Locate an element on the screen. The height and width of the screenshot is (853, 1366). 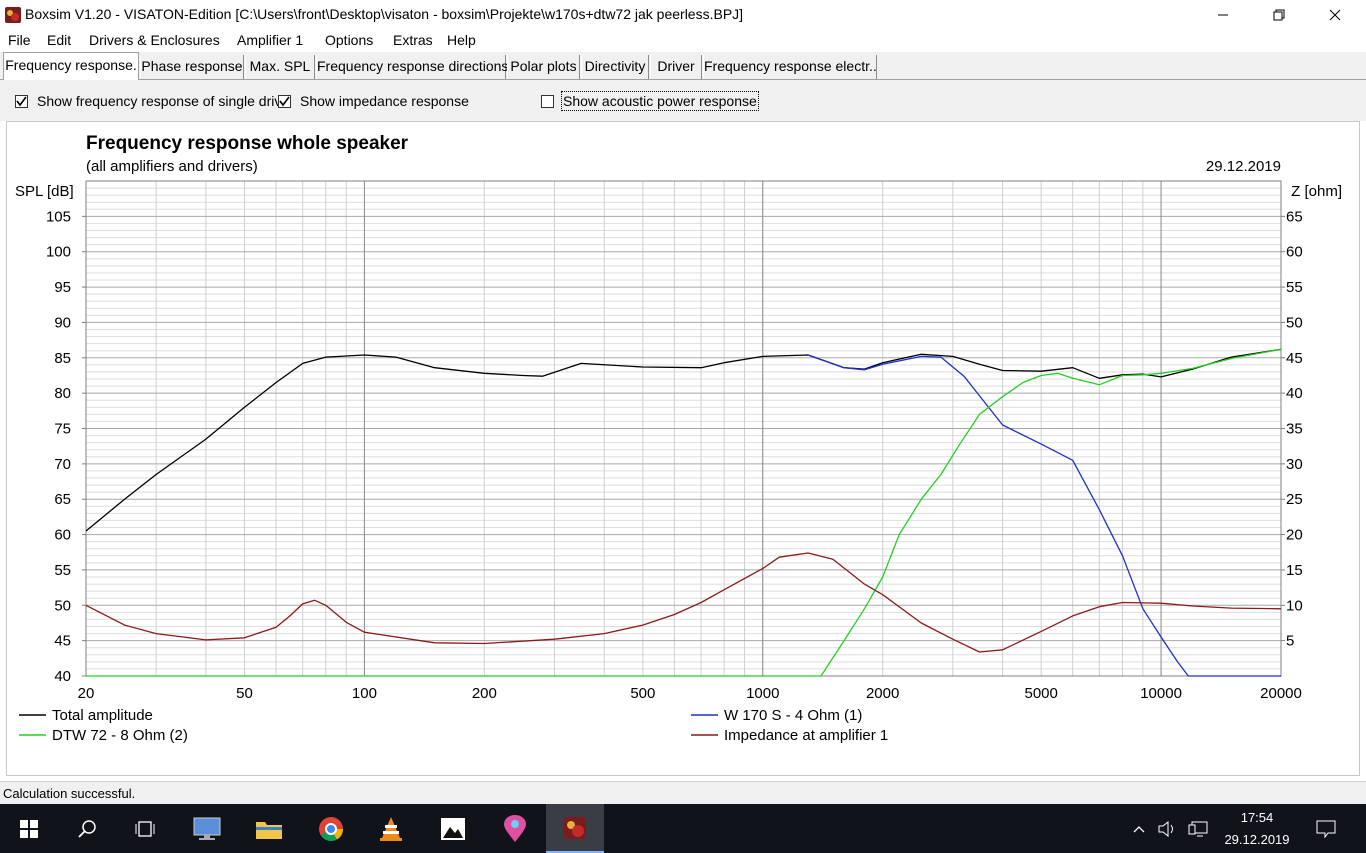
image-icon is located at coordinates (453, 828).